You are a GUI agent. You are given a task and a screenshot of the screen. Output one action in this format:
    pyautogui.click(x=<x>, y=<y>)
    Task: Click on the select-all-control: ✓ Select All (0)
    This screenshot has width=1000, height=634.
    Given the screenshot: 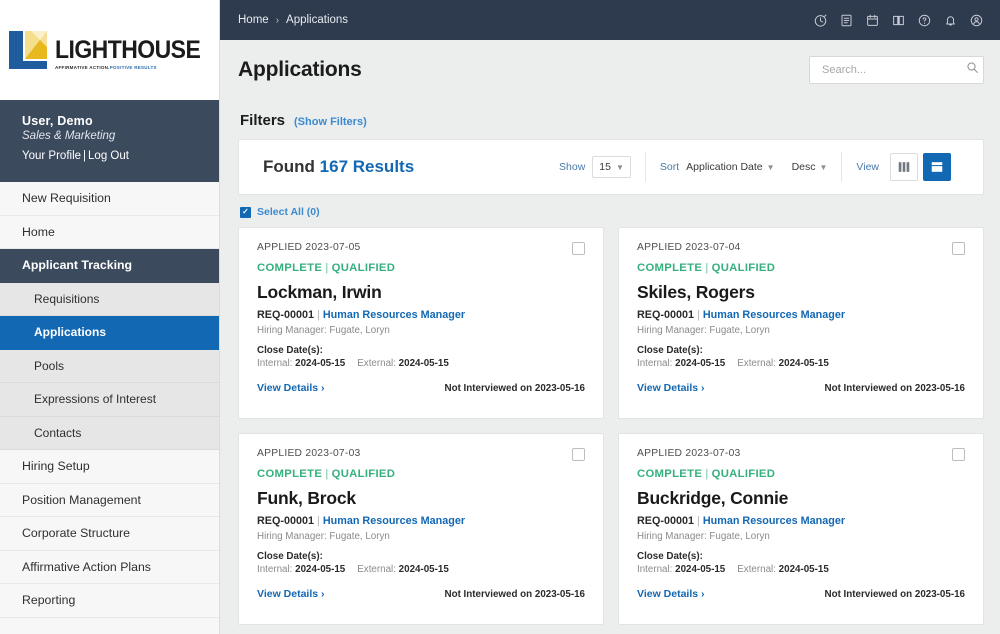 What is the action you would take?
    pyautogui.click(x=611, y=211)
    